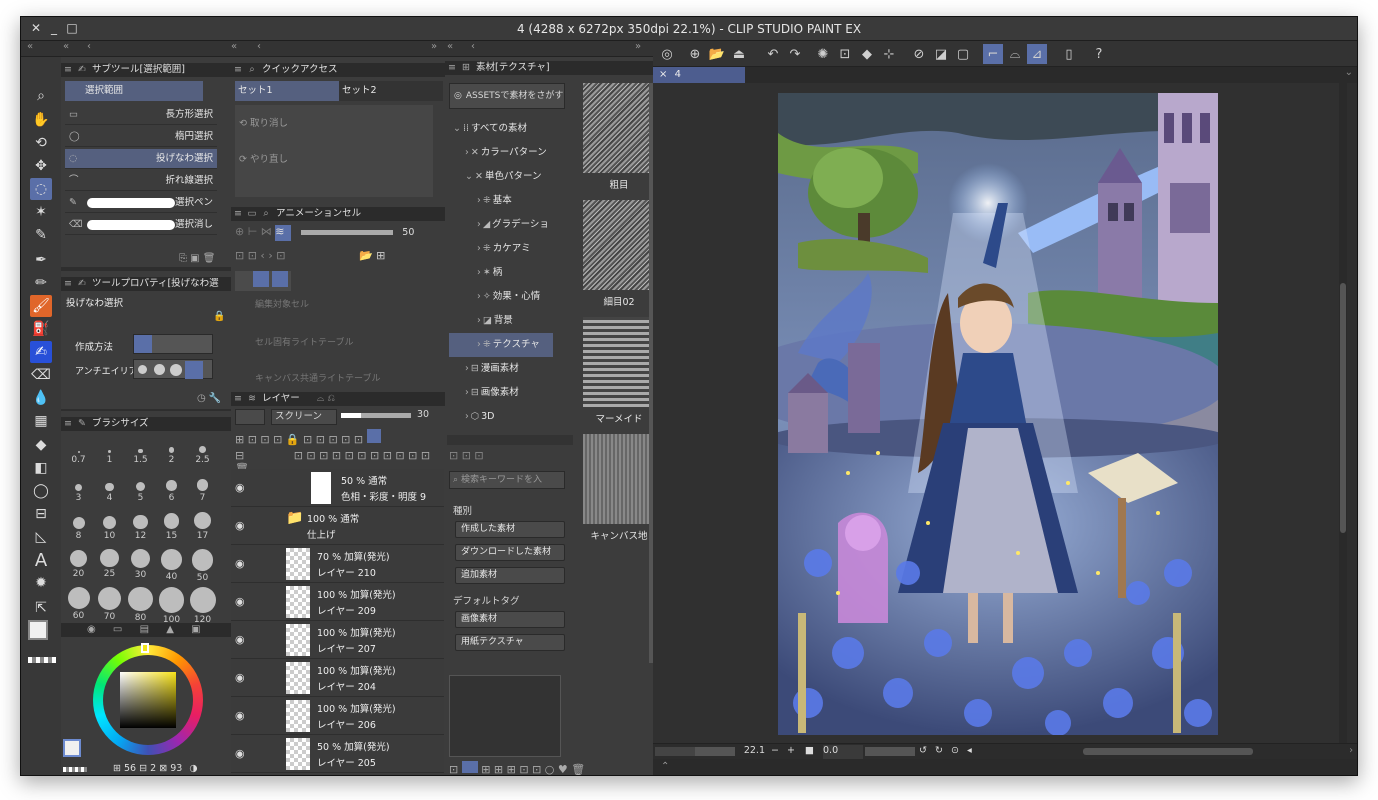 This screenshot has width=1378, height=800. Describe the element at coordinates (41, 120) in the screenshot. I see `hand-tool-icon: ✋` at that location.